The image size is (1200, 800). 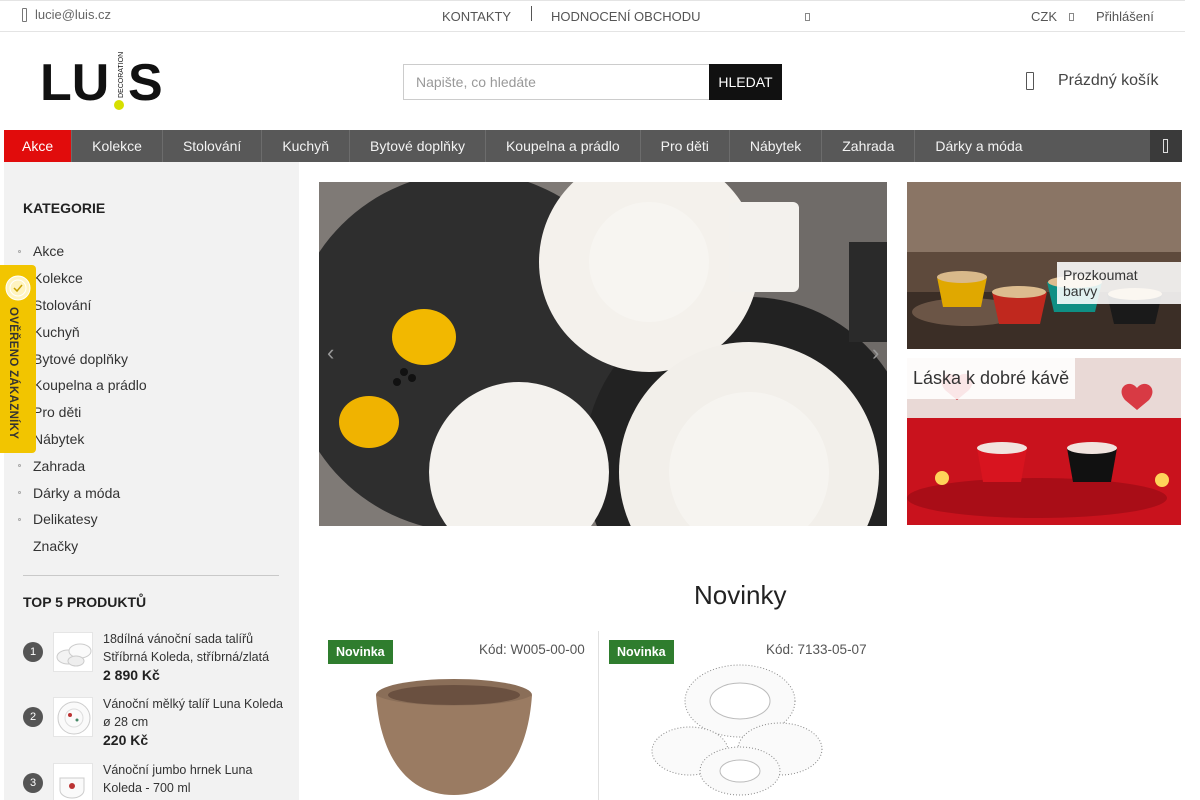 I want to click on search-input, so click(x=556, y=82).